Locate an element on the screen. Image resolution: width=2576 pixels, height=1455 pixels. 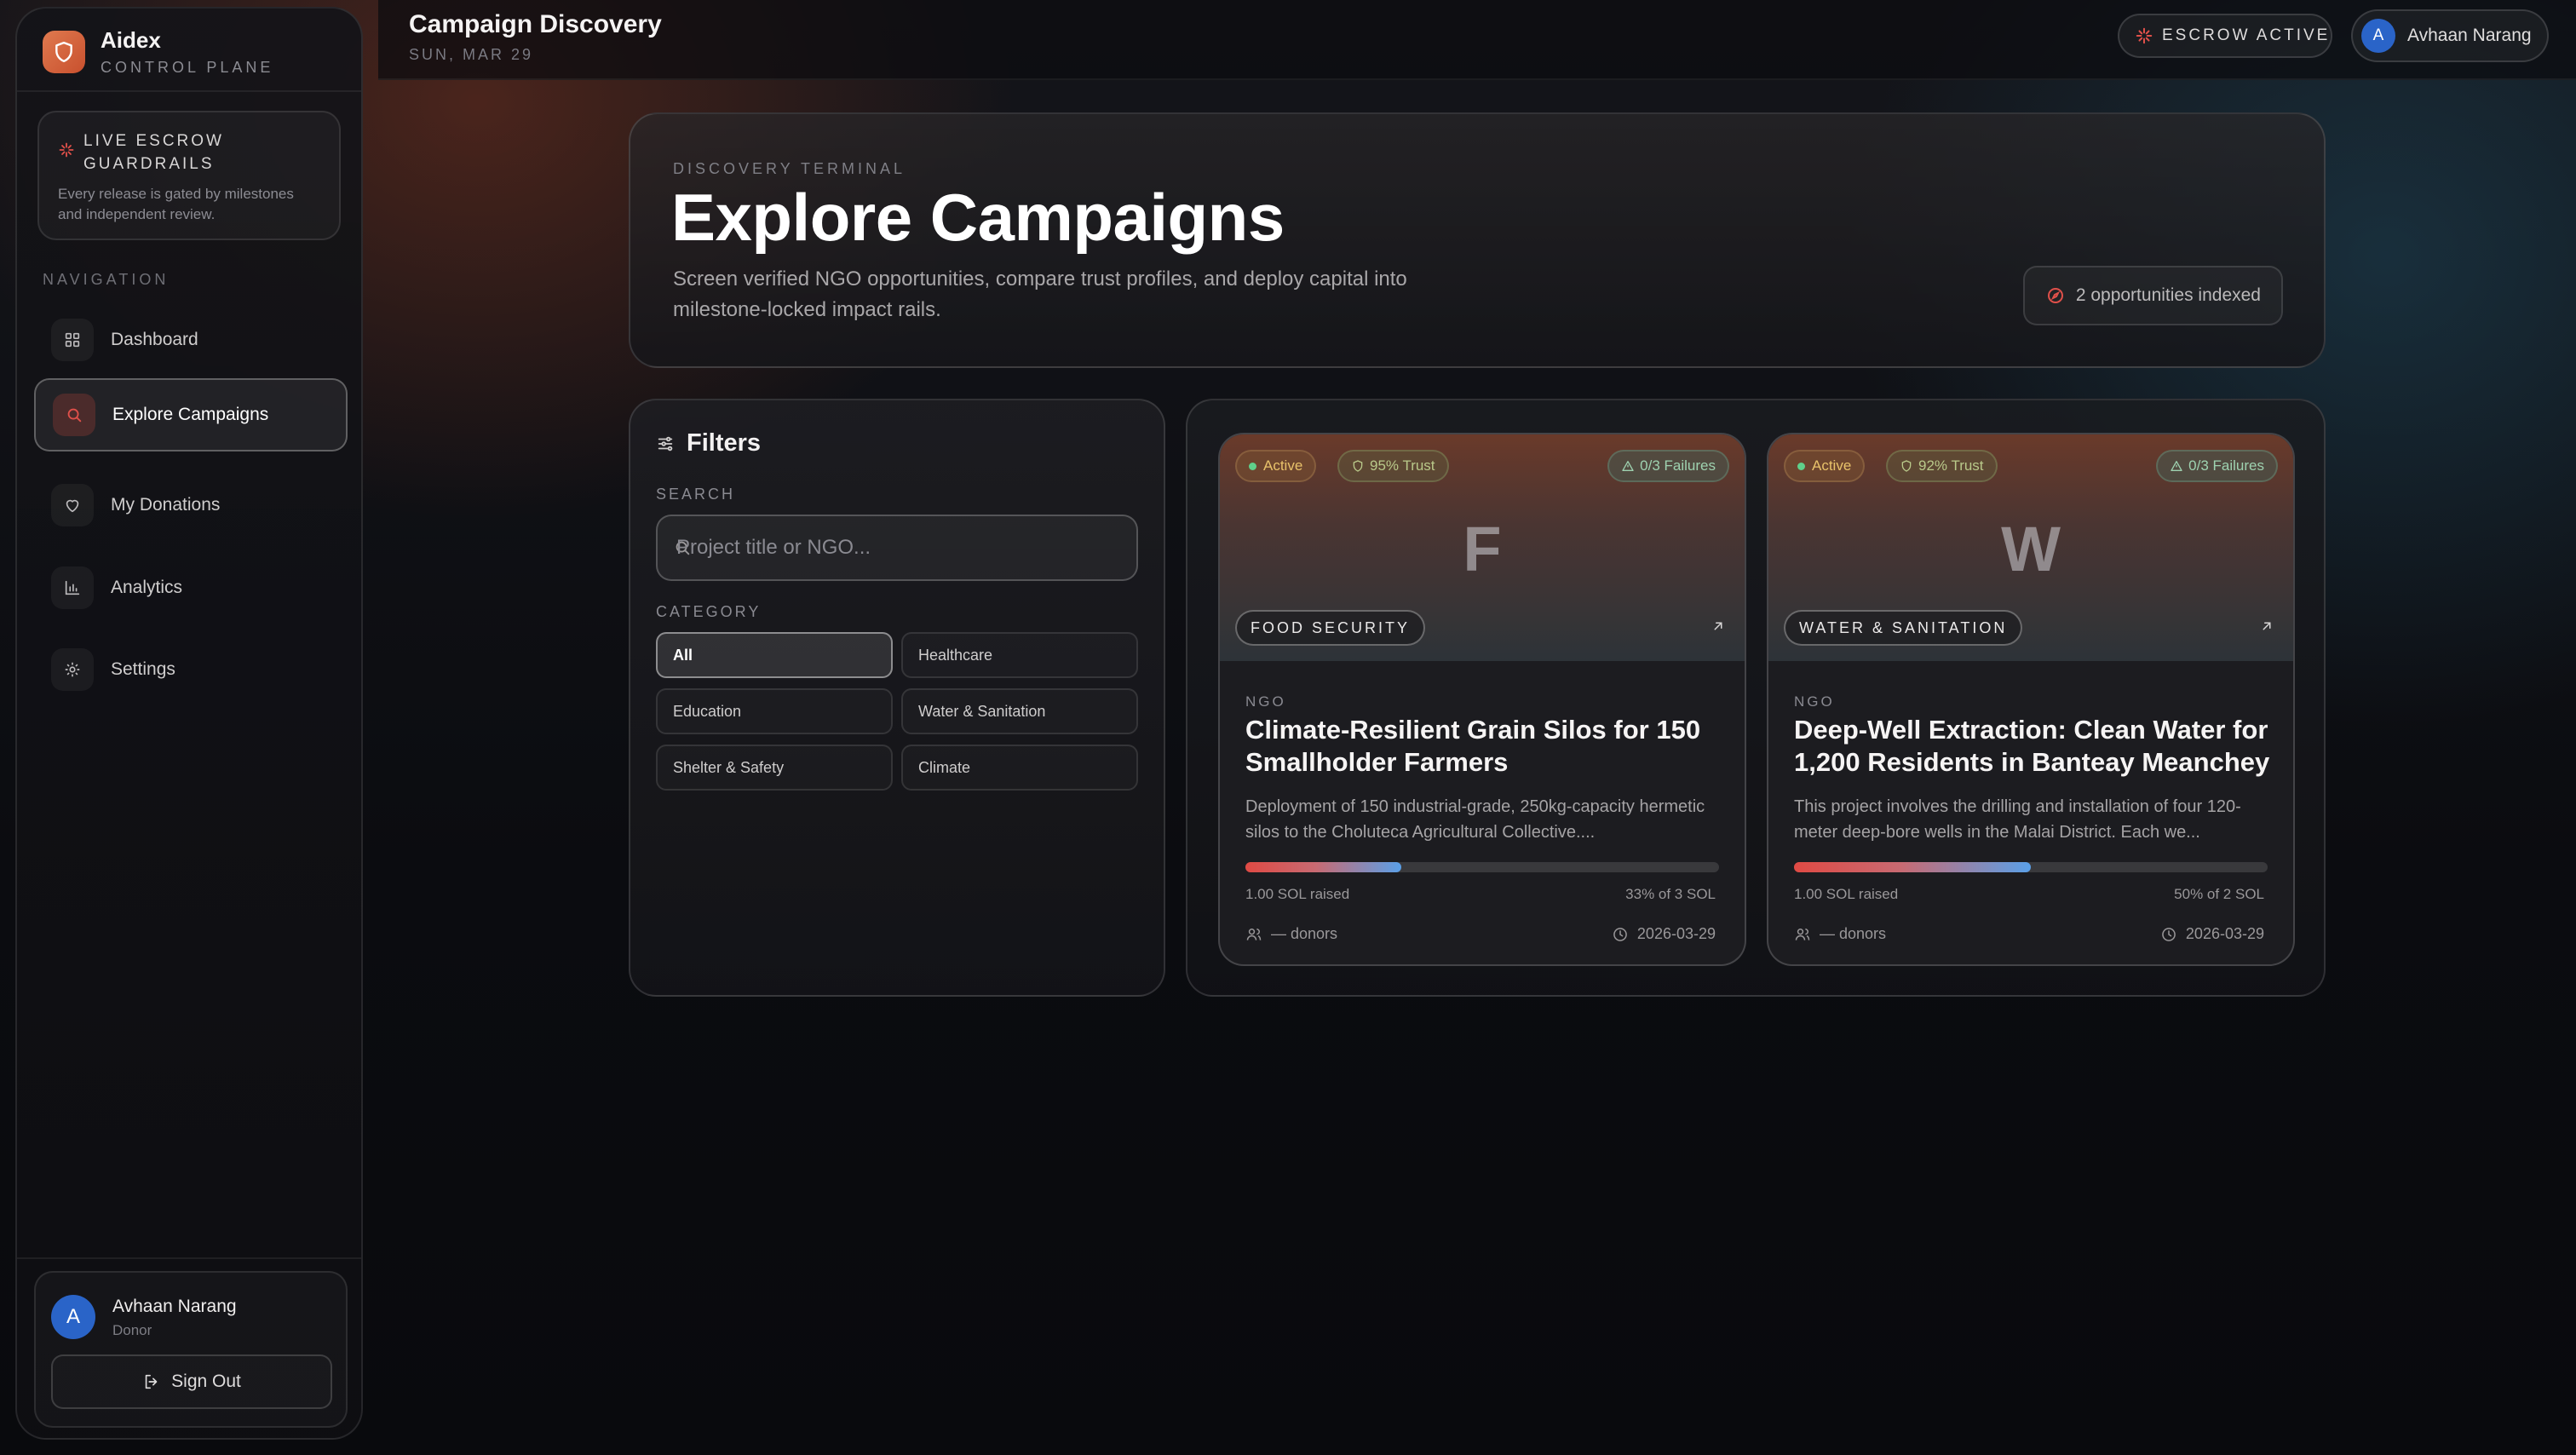
category-chip-healthcare: Healthcare is located at coordinates (1019, 655).